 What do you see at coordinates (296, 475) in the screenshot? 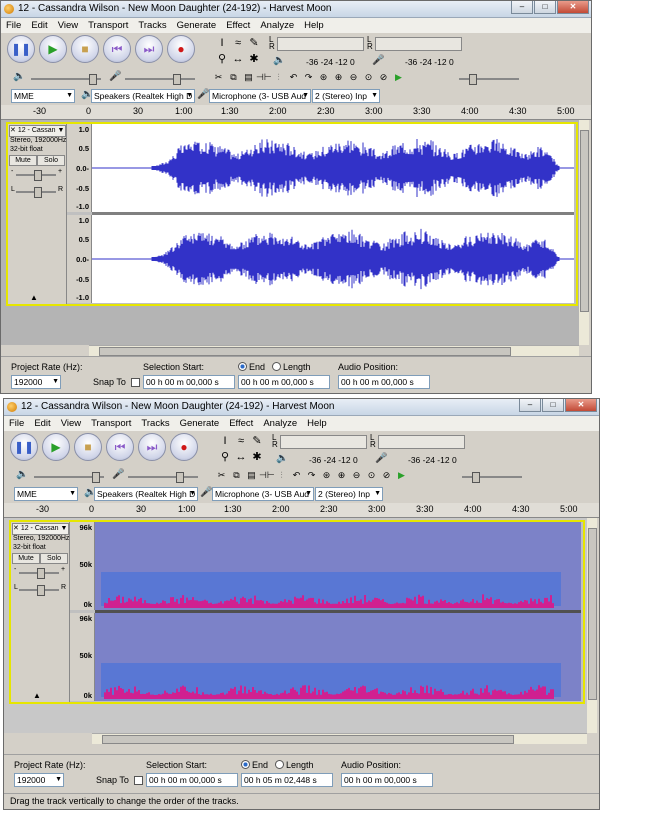
I see `undo-icon: ↶` at bounding box center [296, 475].